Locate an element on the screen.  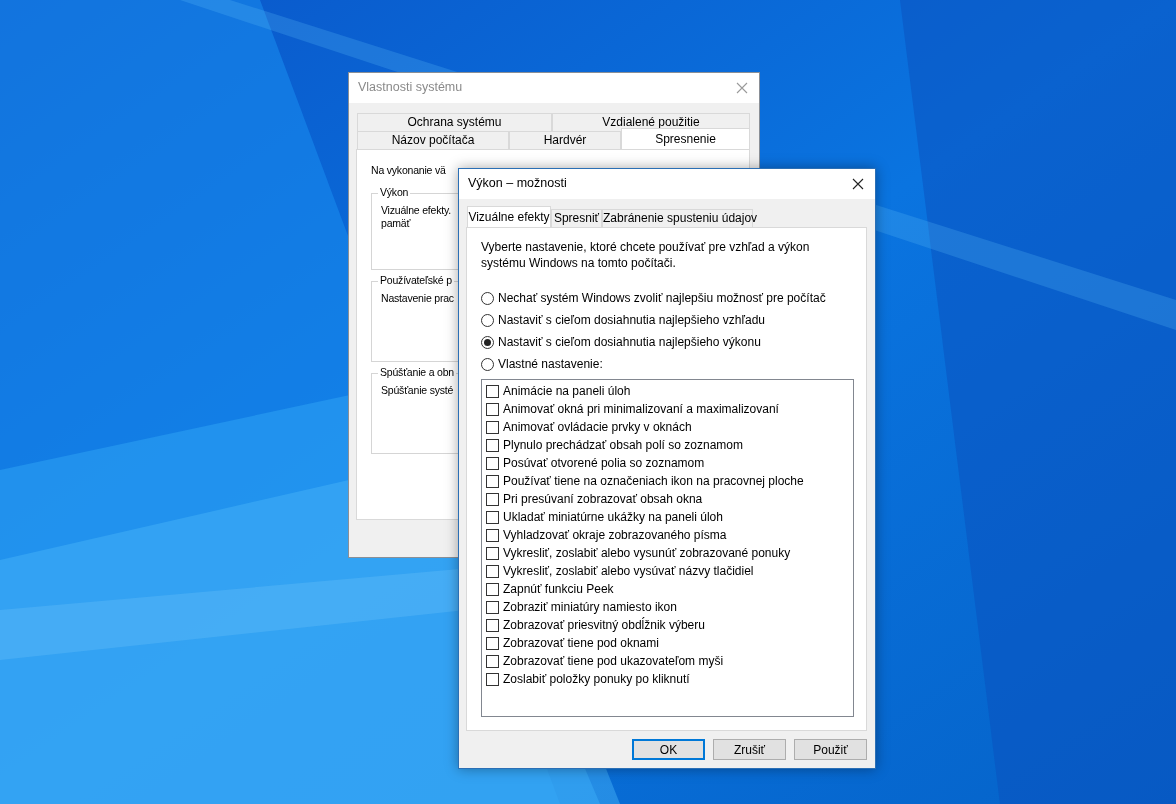
intro-text: Na vykonanie vä is located at coordinates (408, 171).